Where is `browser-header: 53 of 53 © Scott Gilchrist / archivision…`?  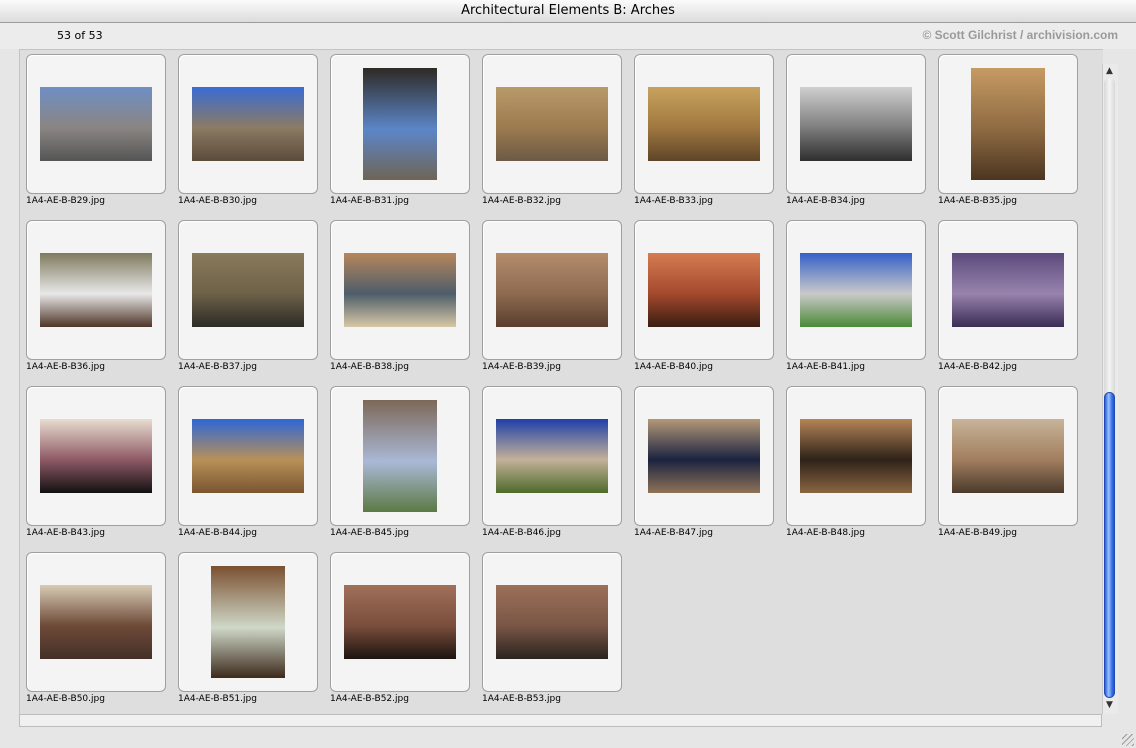
browser-header: 53 of 53 © Scott Gilchrist / archivision… is located at coordinates (568, 36).